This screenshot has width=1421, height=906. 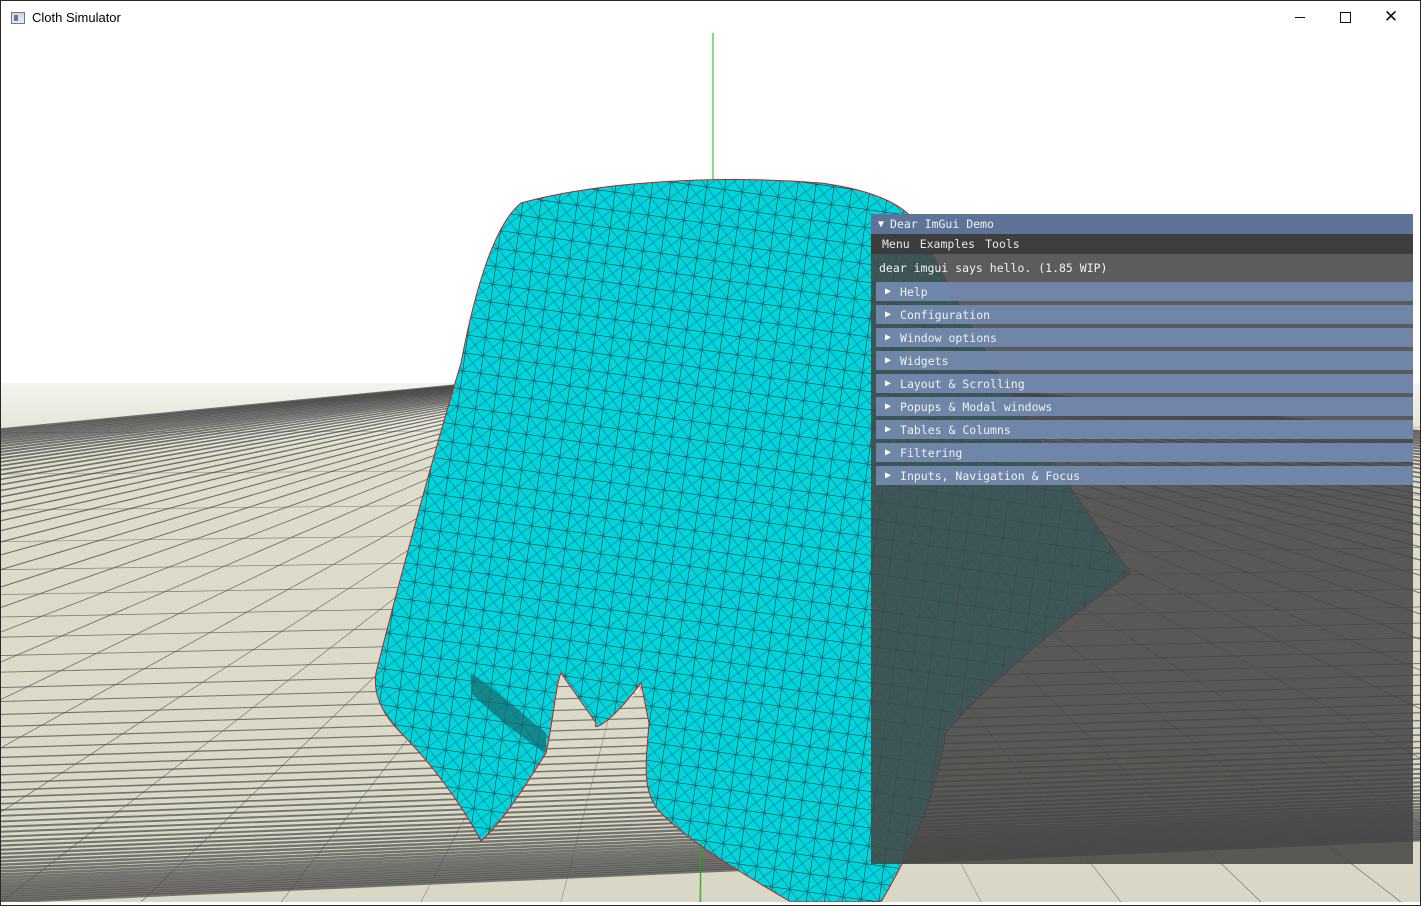 I want to click on minimize-button, so click(x=1300, y=17).